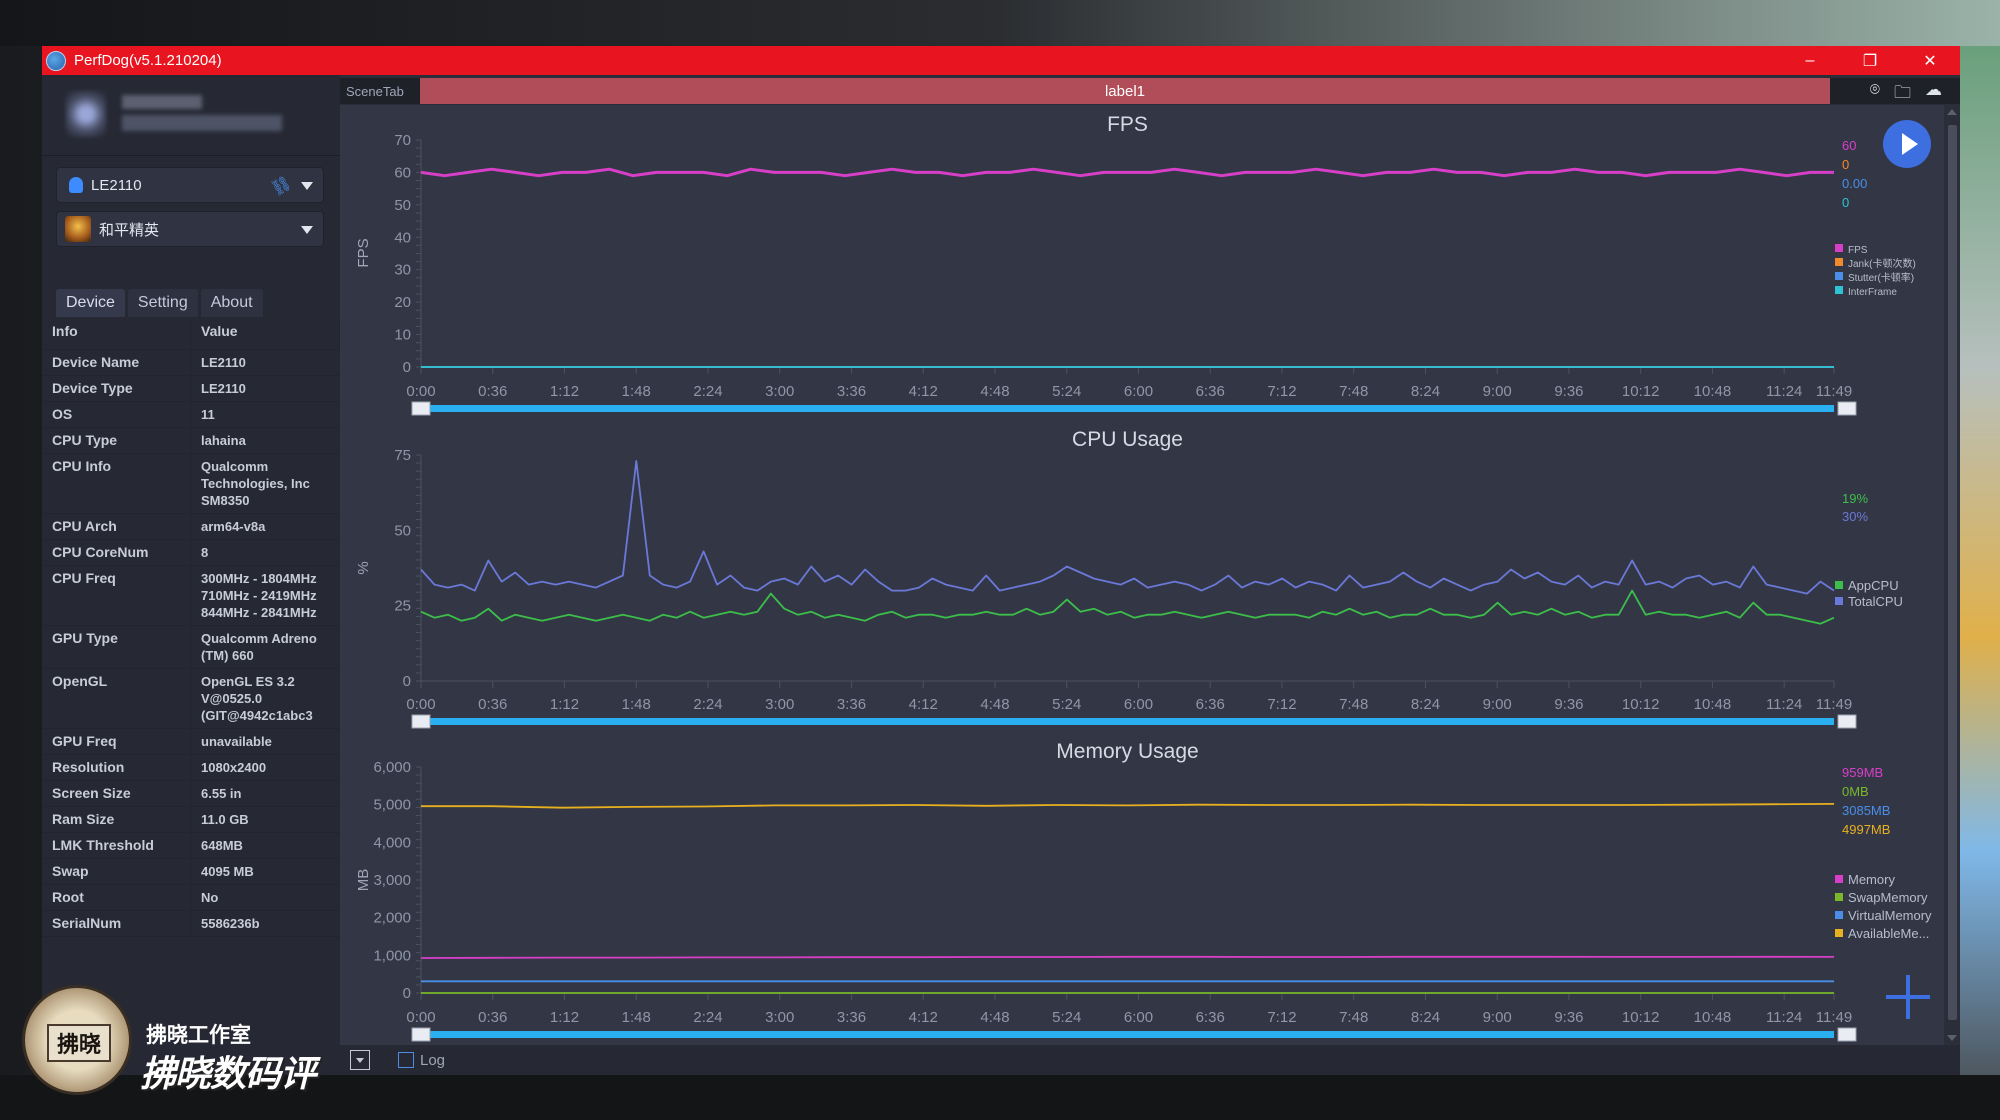  I want to click on legend-item: InterFrame, so click(1872, 292).